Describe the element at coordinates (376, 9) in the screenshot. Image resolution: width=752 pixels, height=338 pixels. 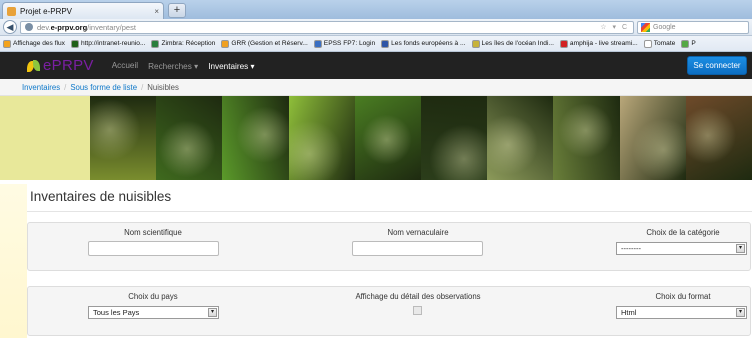
I see `browser-tab-bar: Projet e-PRPV × +` at that location.